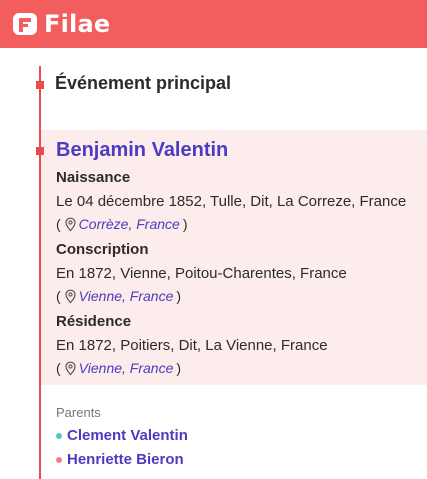 The width and height of the screenshot is (427, 479). Describe the element at coordinates (102, 249) in the screenshot. I see `event-label-conscription: Conscription` at that location.